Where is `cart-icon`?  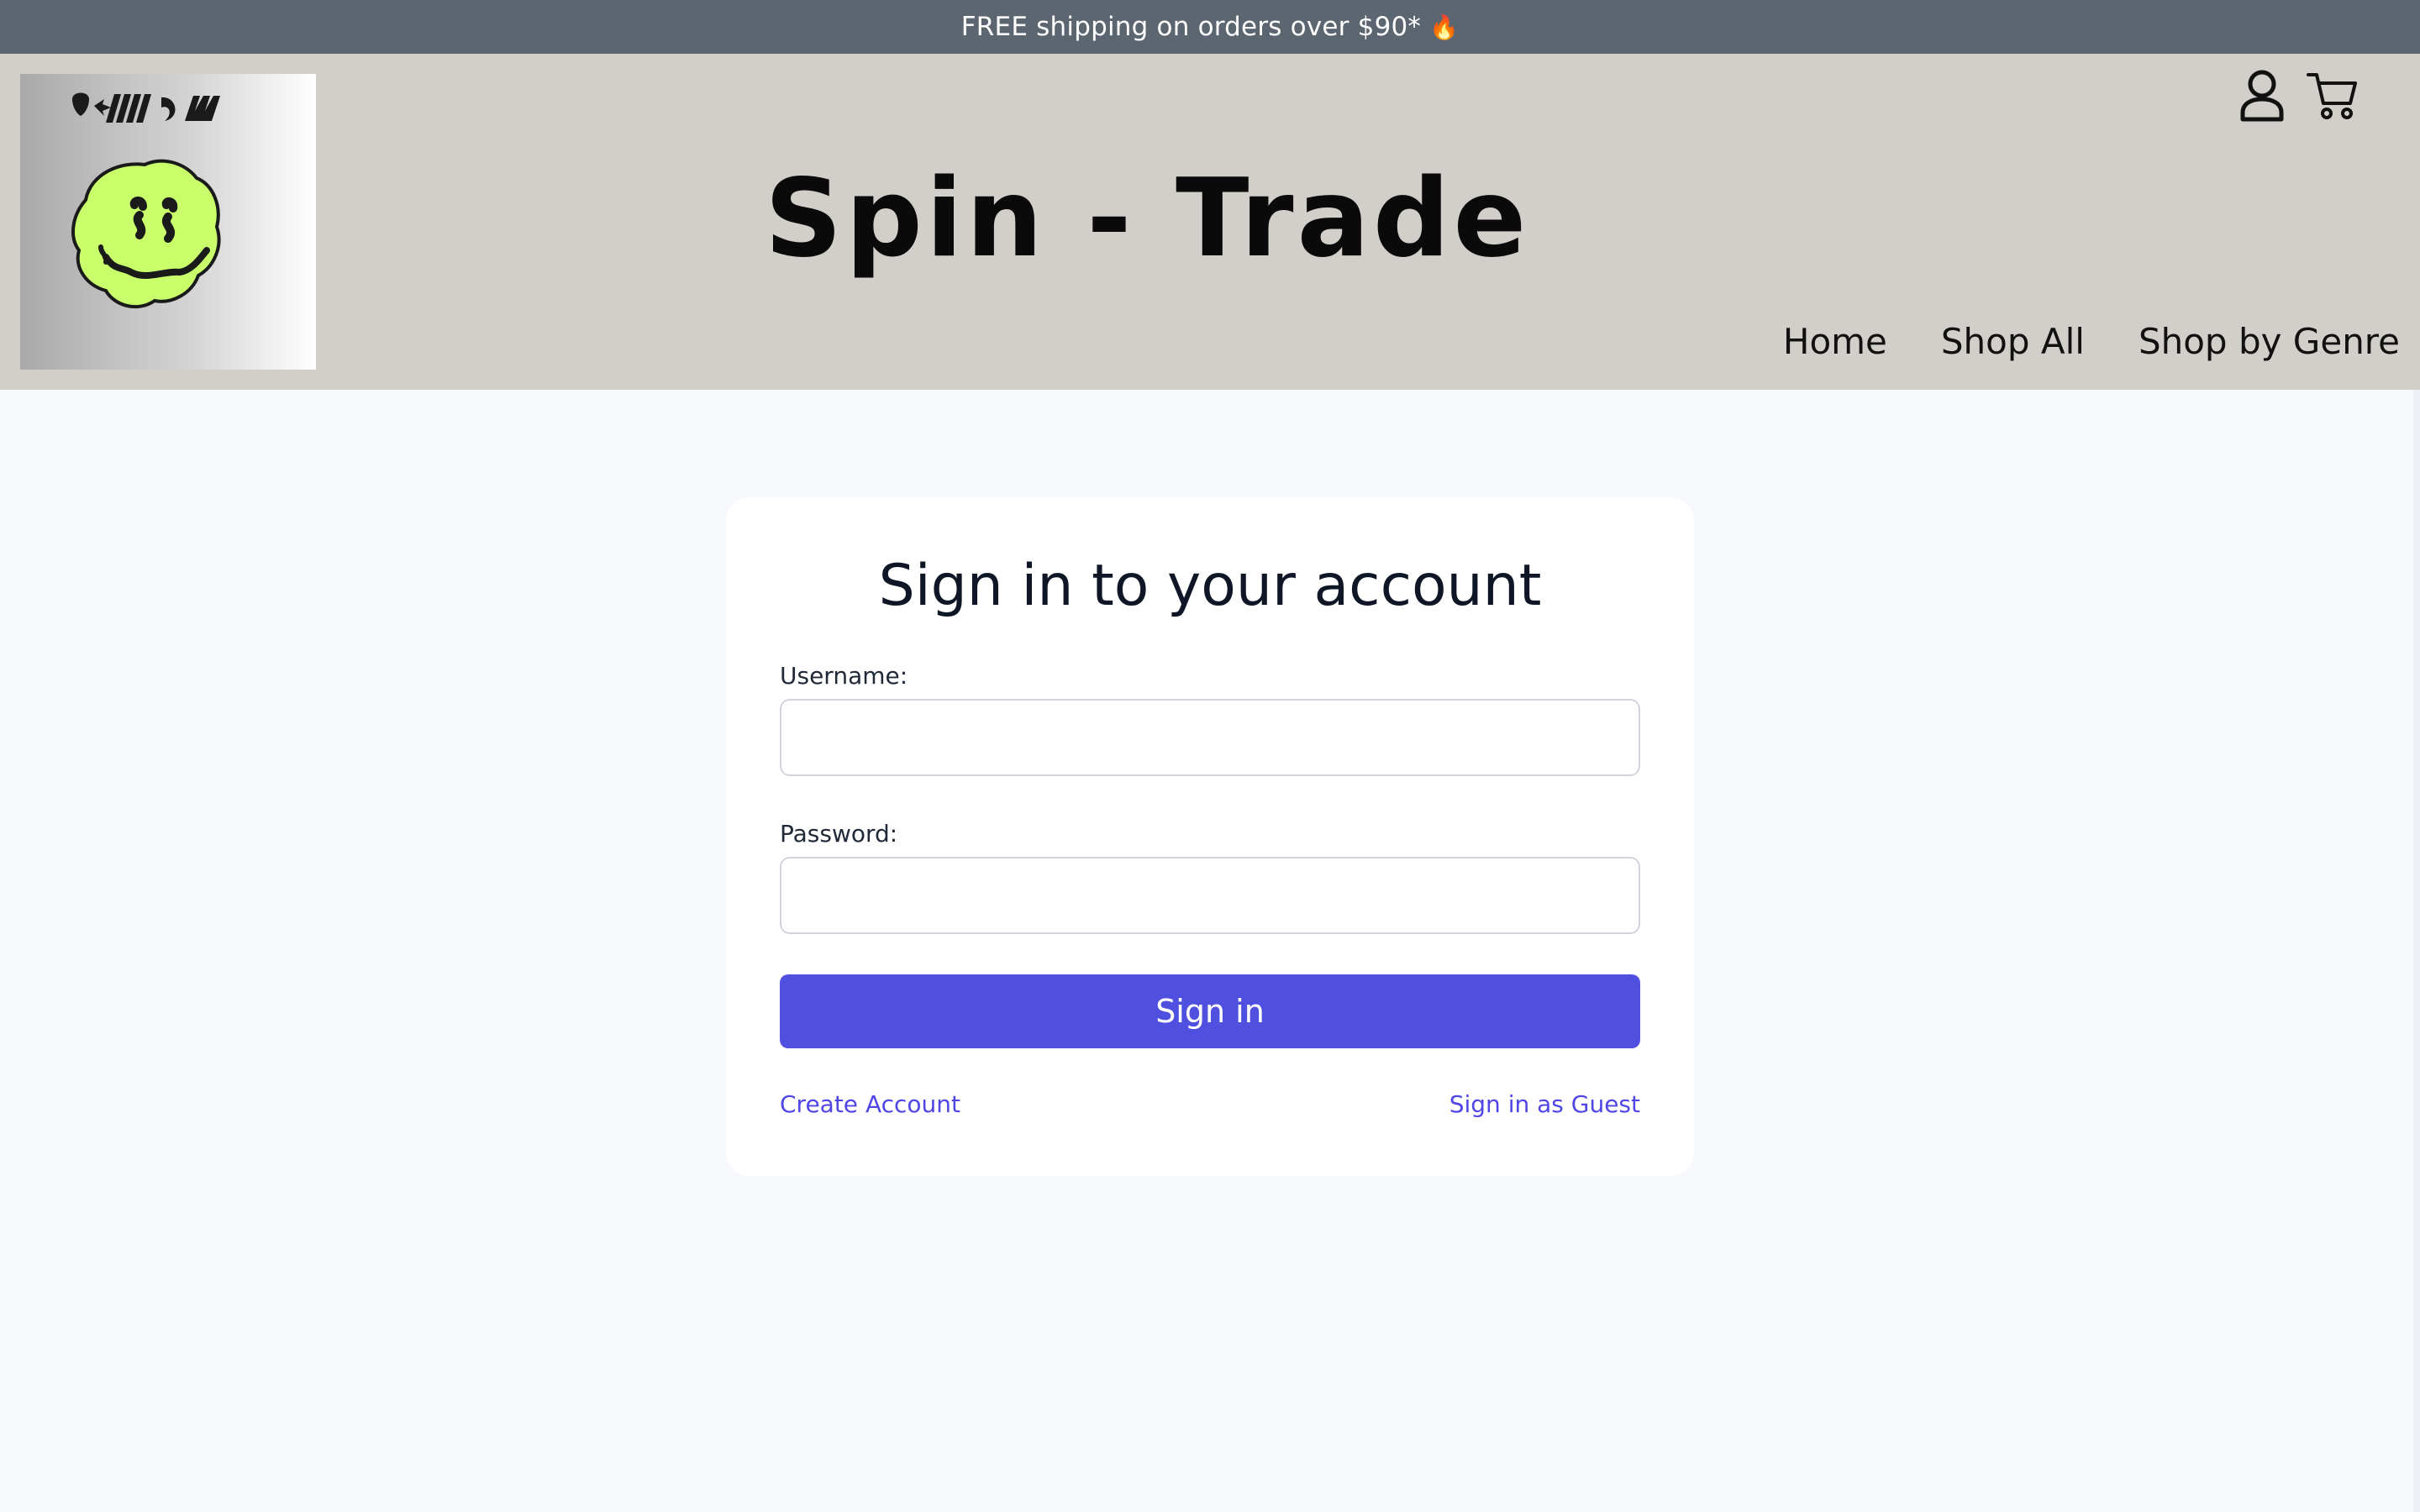
cart-icon is located at coordinates (2333, 96).